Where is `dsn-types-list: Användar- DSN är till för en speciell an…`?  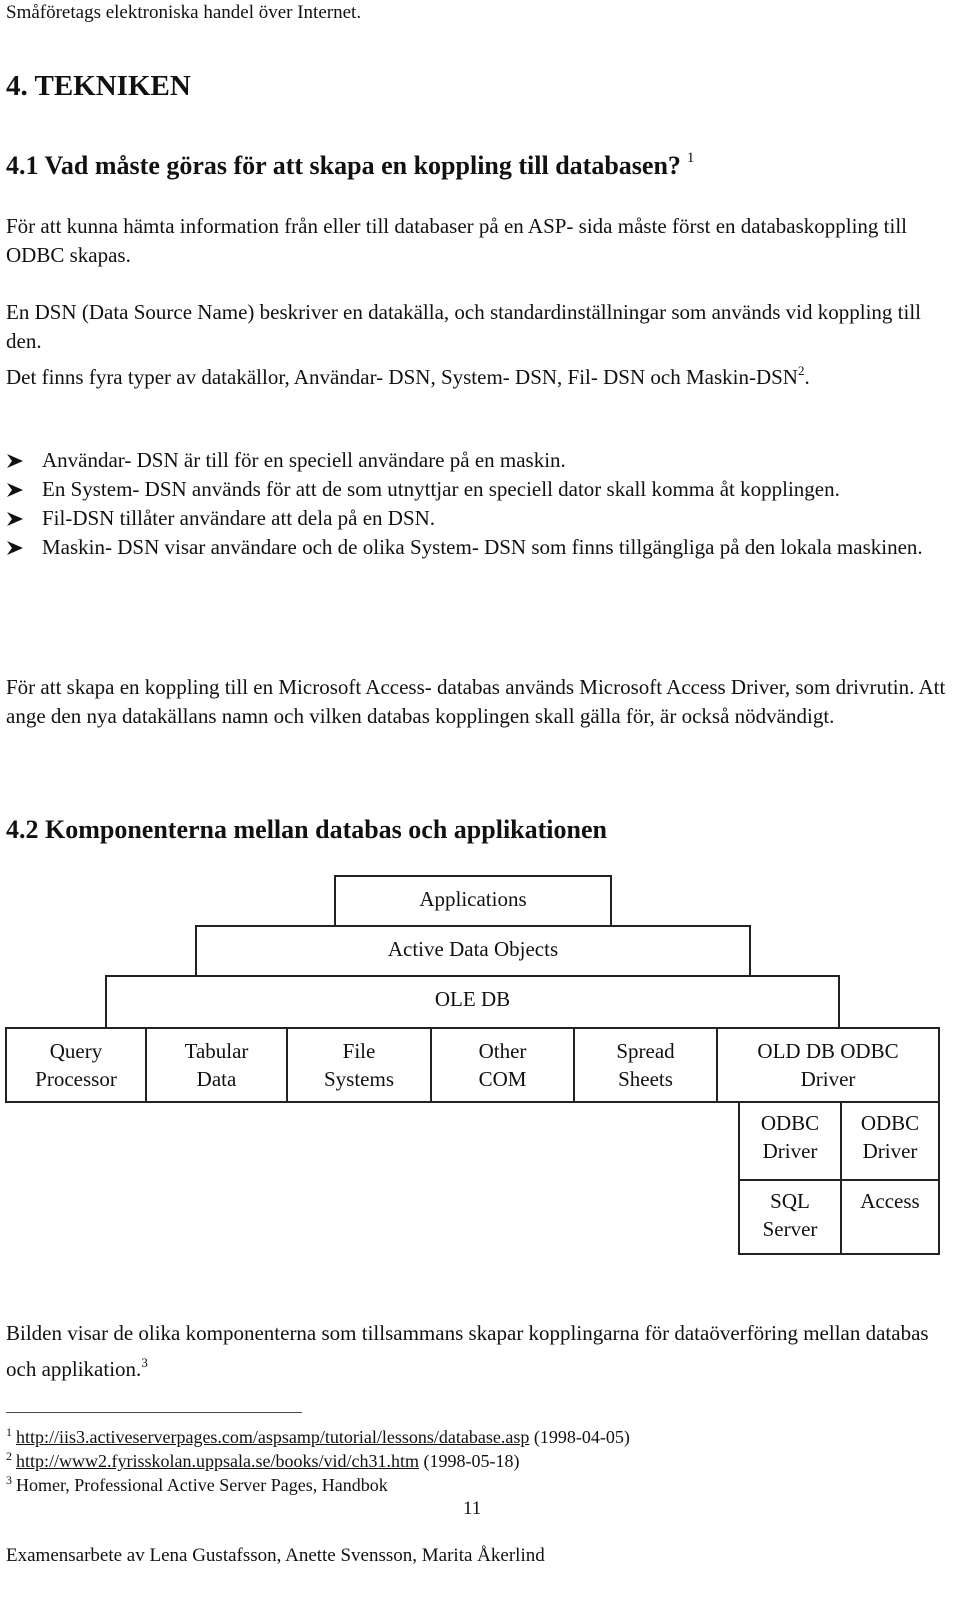 dsn-types-list: Användar- DSN är till för en speciell an… is located at coordinates (478, 504).